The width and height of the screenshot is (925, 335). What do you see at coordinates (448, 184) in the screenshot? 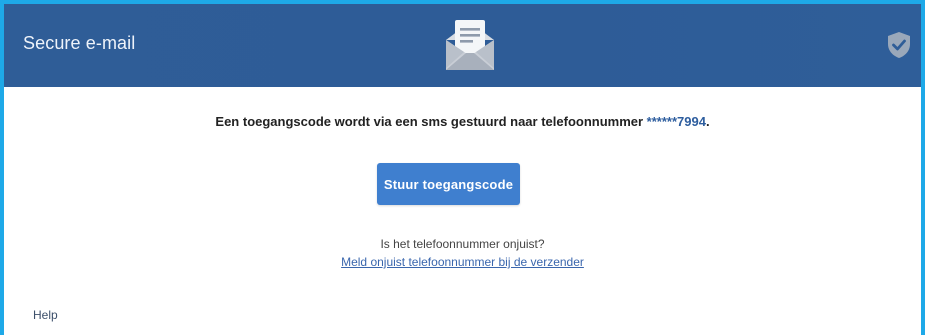
I see `send-access-code-button: Stuur toegangscode` at bounding box center [448, 184].